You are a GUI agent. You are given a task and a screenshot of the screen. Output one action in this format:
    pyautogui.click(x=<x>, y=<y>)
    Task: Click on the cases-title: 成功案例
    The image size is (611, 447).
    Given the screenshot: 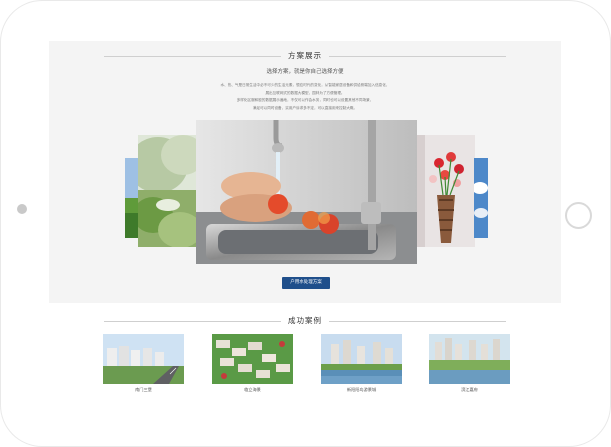 What is the action you would take?
    pyautogui.click(x=305, y=320)
    